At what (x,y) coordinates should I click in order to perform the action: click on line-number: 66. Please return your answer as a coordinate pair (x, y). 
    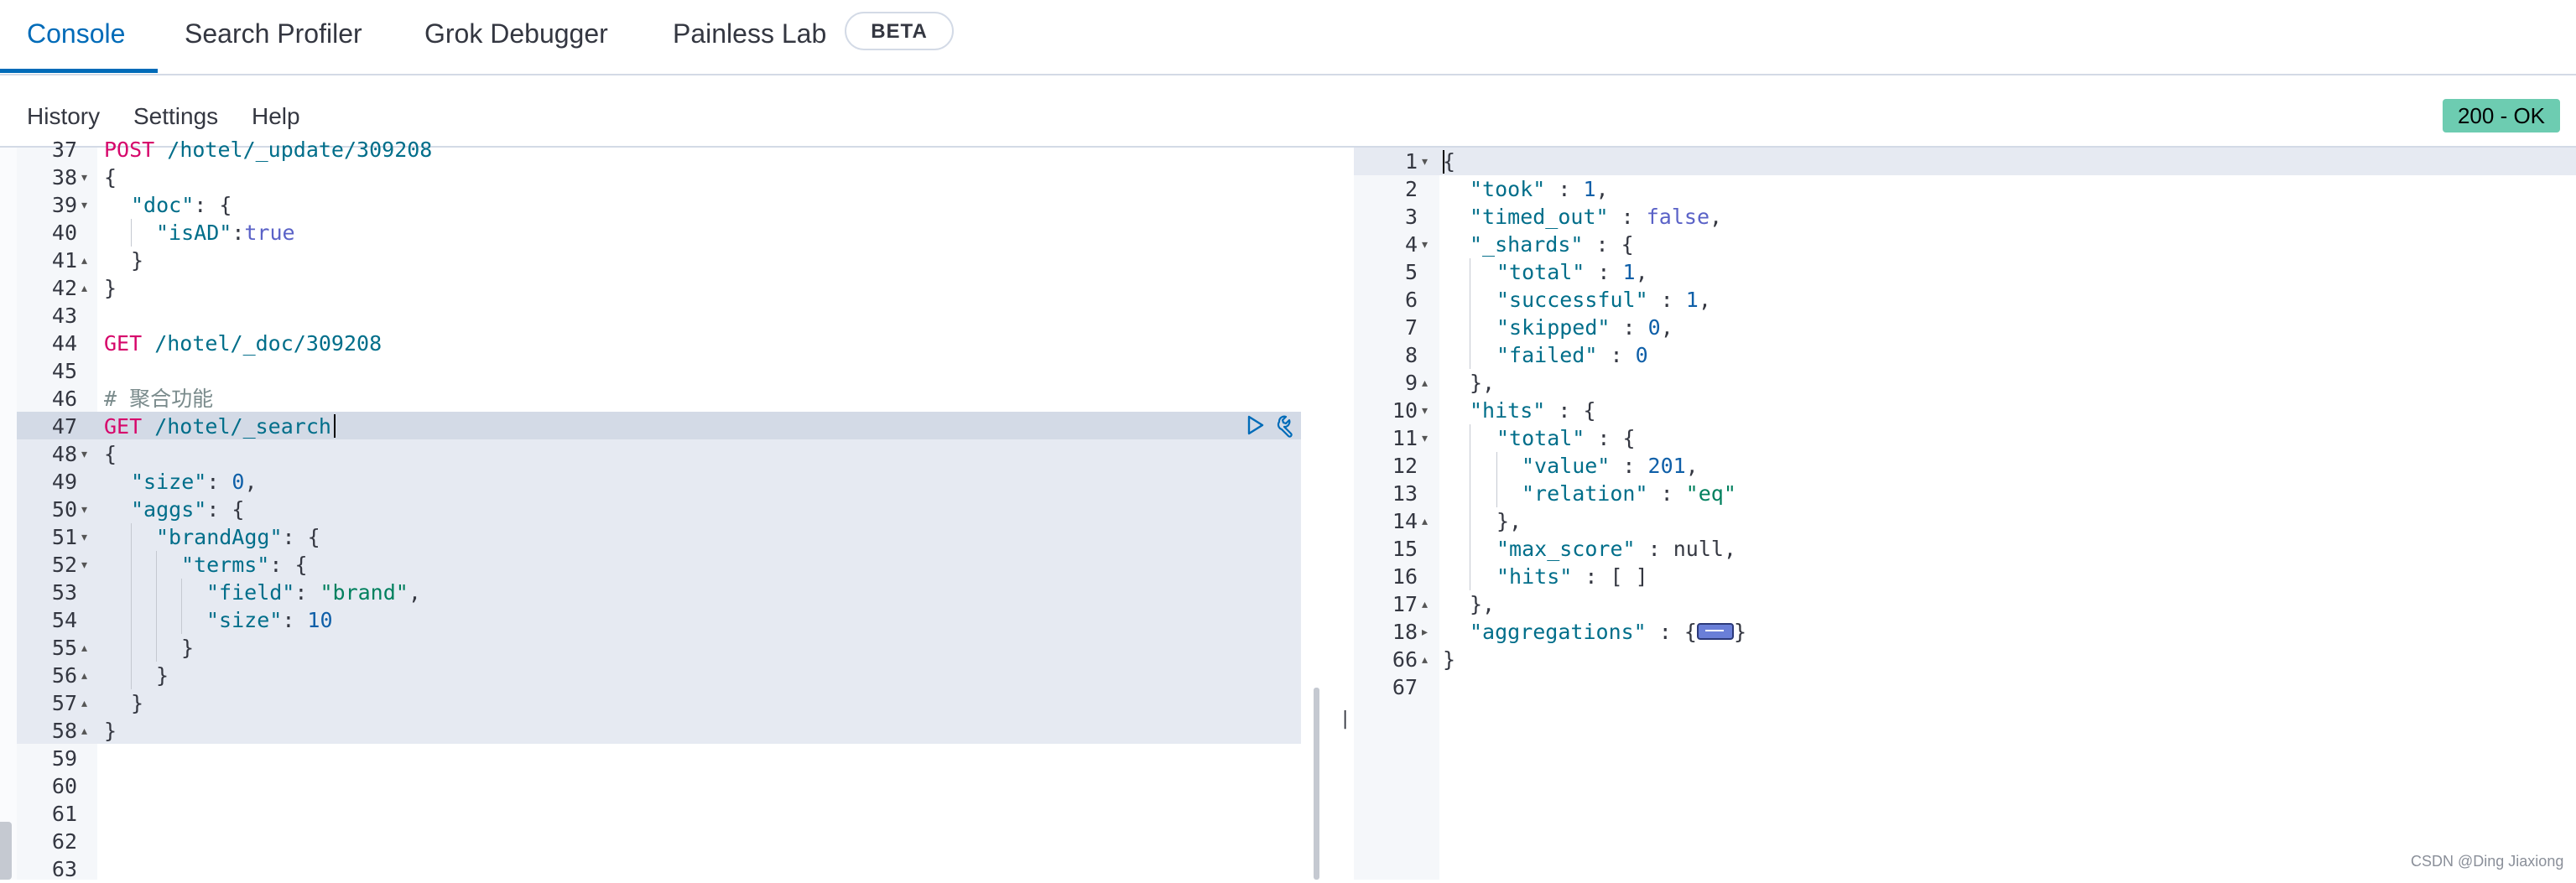
    Looking at the image, I should click on (1405, 660).